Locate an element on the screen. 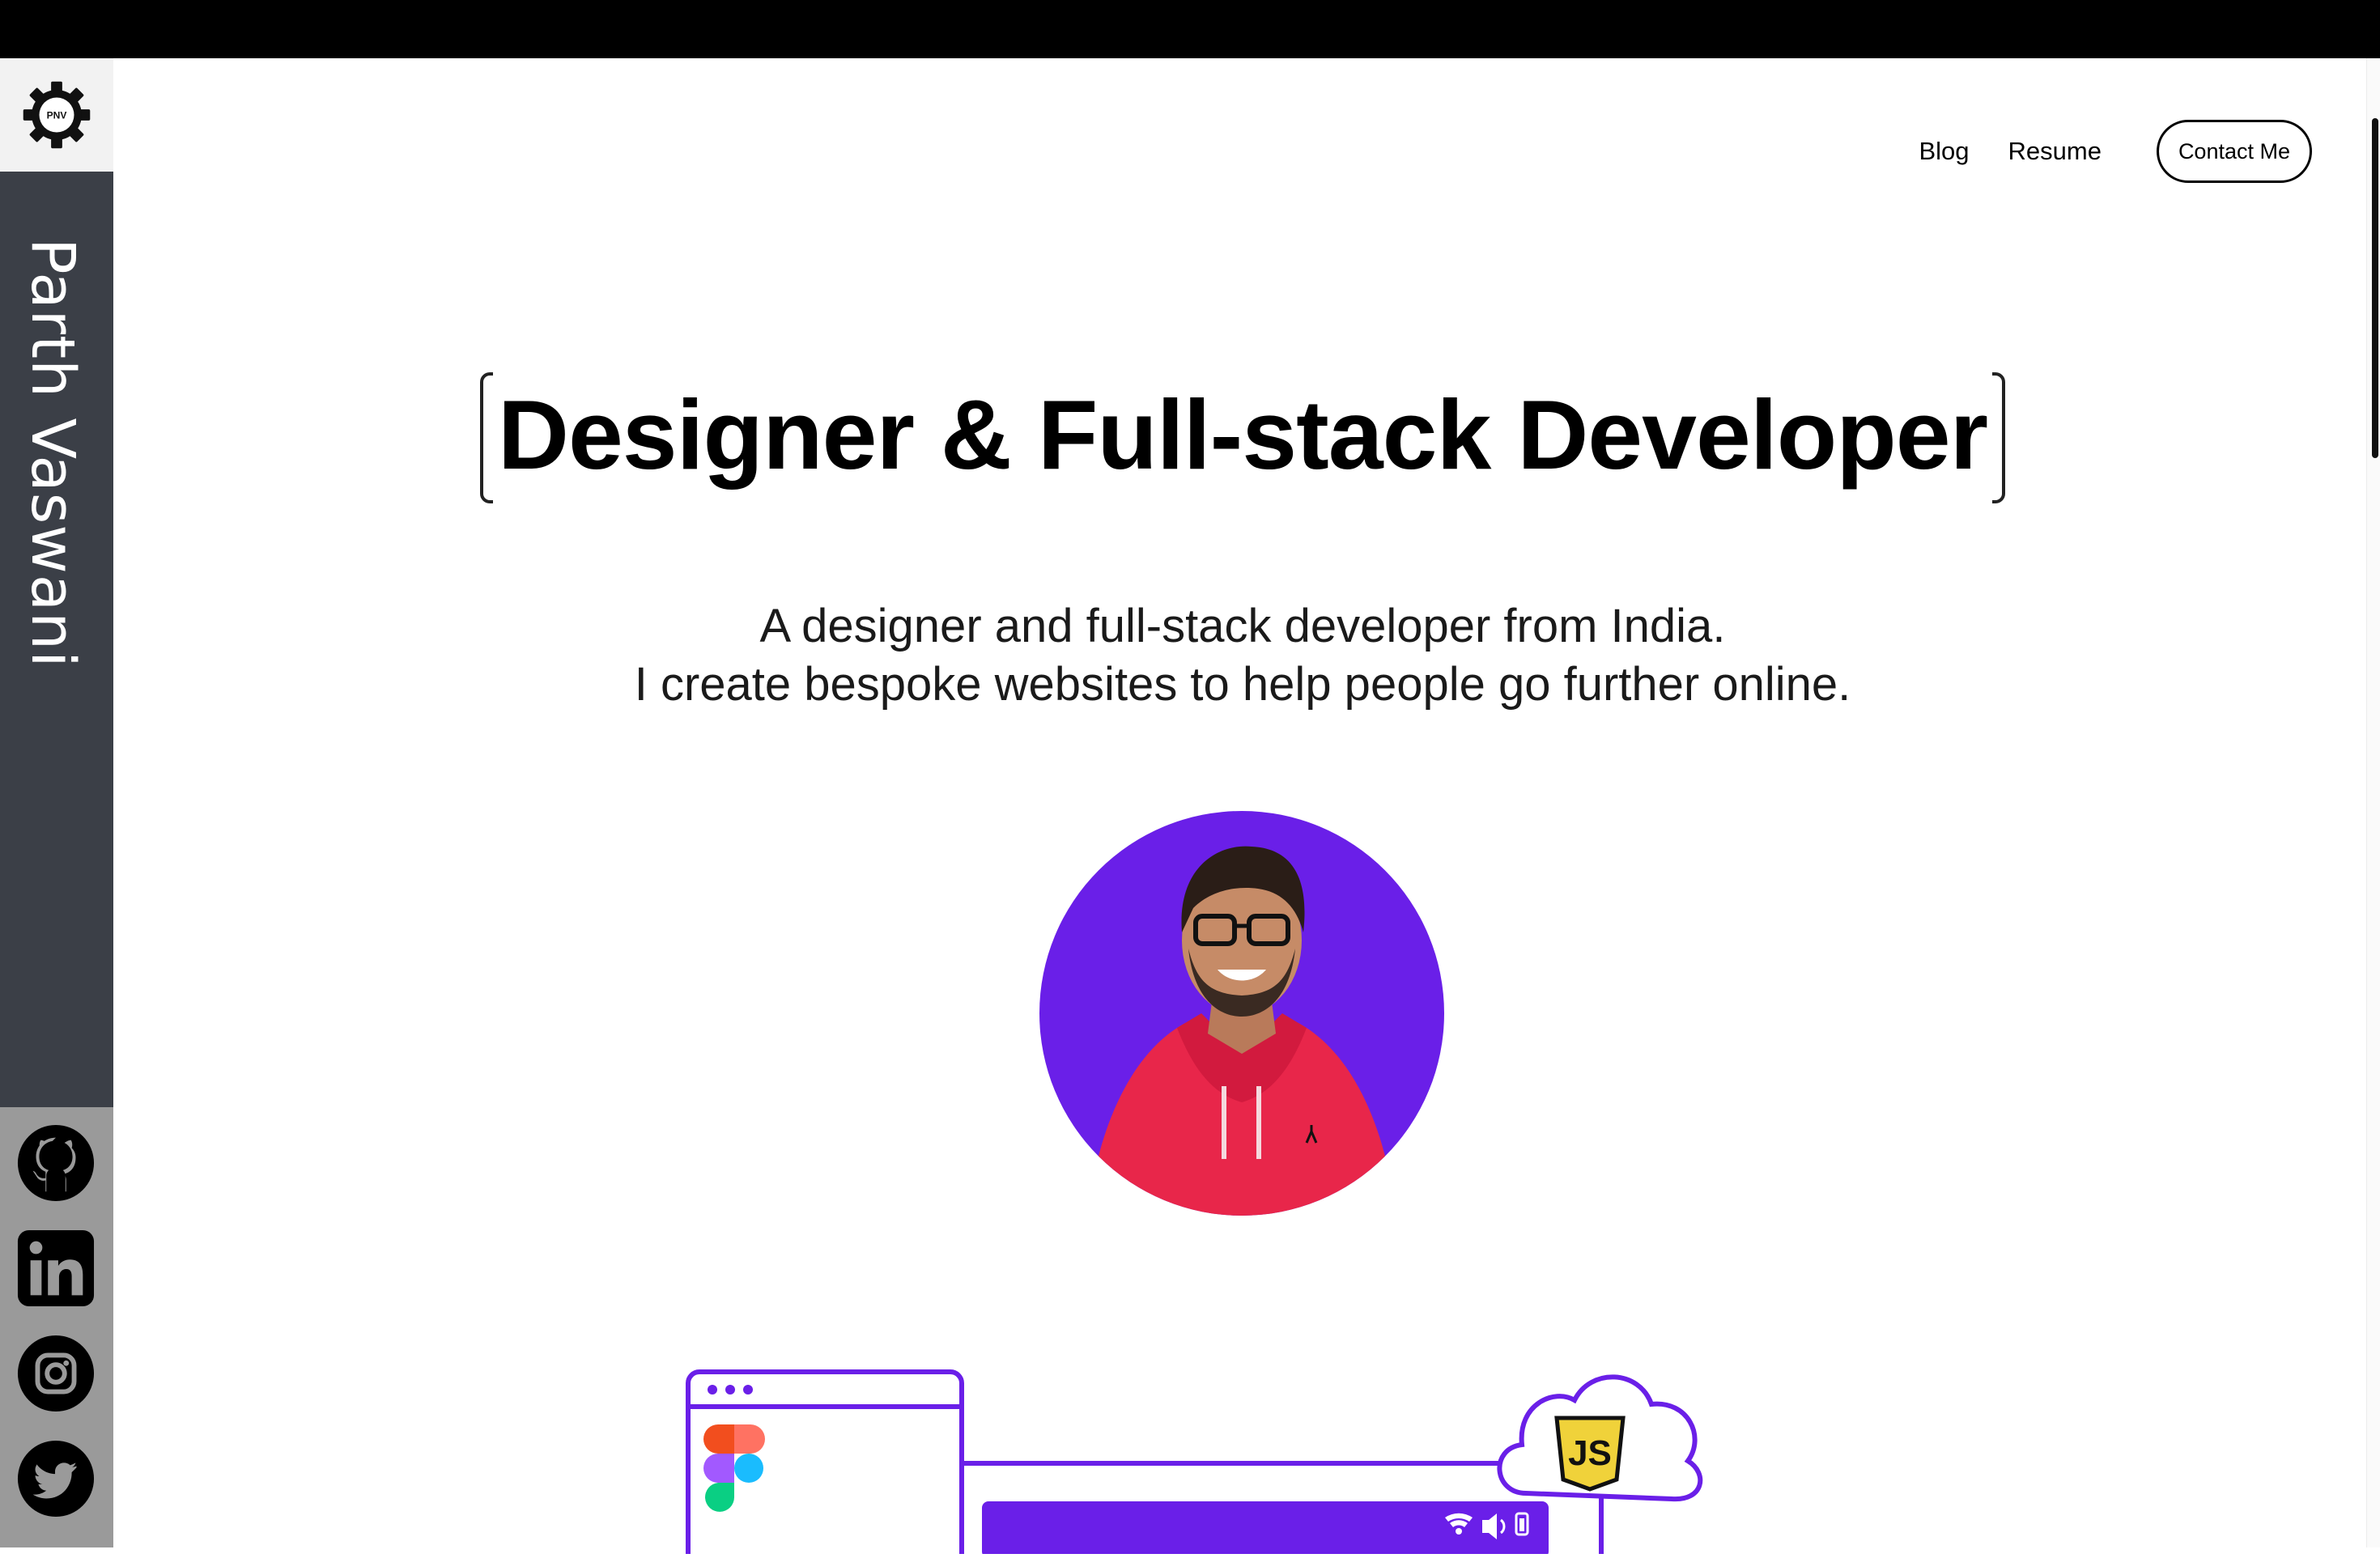 The width and height of the screenshot is (2380, 1558). logo: PNV is located at coordinates (56, 115).